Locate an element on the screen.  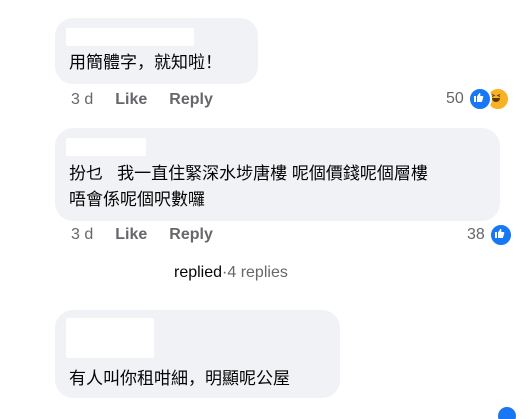
reaction-summary: 50 is located at coordinates (478, 99).